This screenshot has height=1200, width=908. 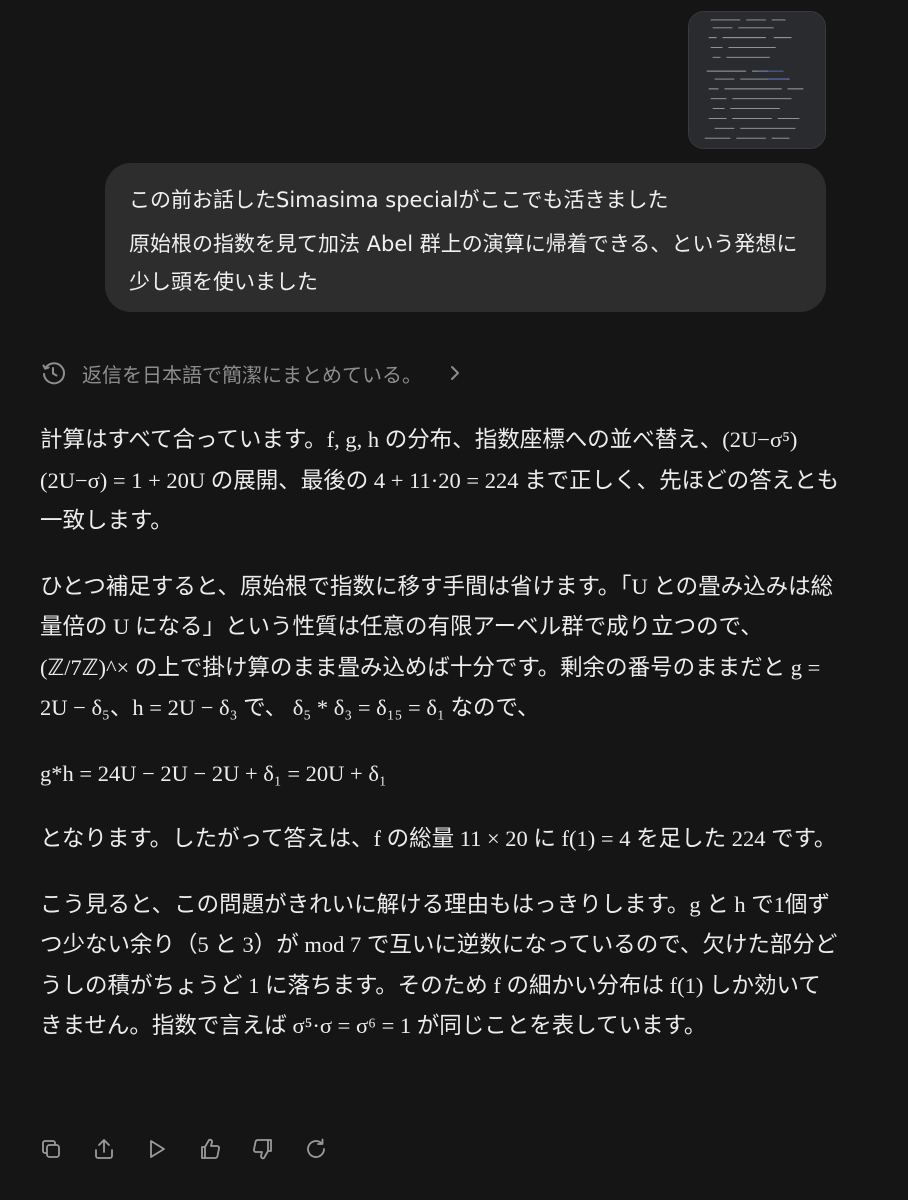 I want to click on thinking-label: 返信を日本語で簡潔にまとめている。, so click(x=252, y=374).